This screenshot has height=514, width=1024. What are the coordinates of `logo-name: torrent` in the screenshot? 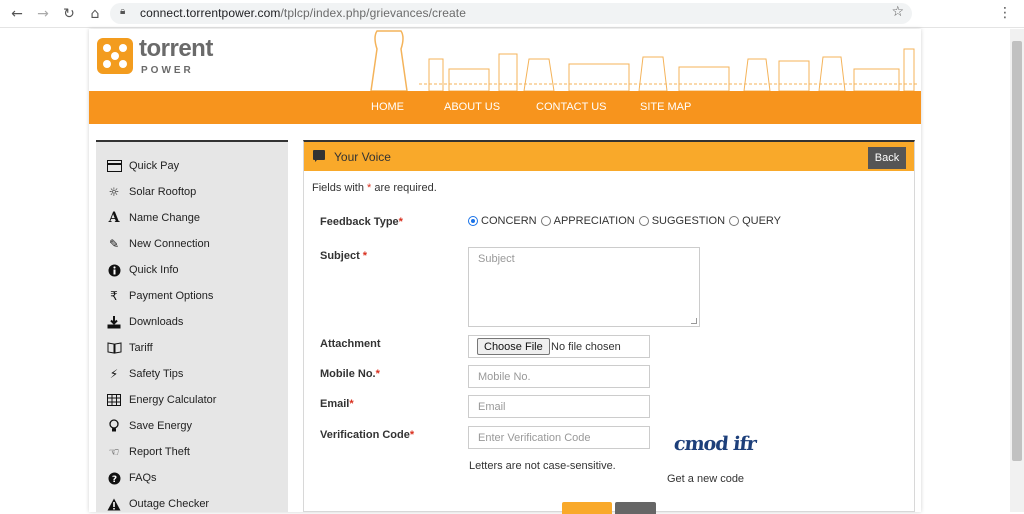 It's located at (176, 48).